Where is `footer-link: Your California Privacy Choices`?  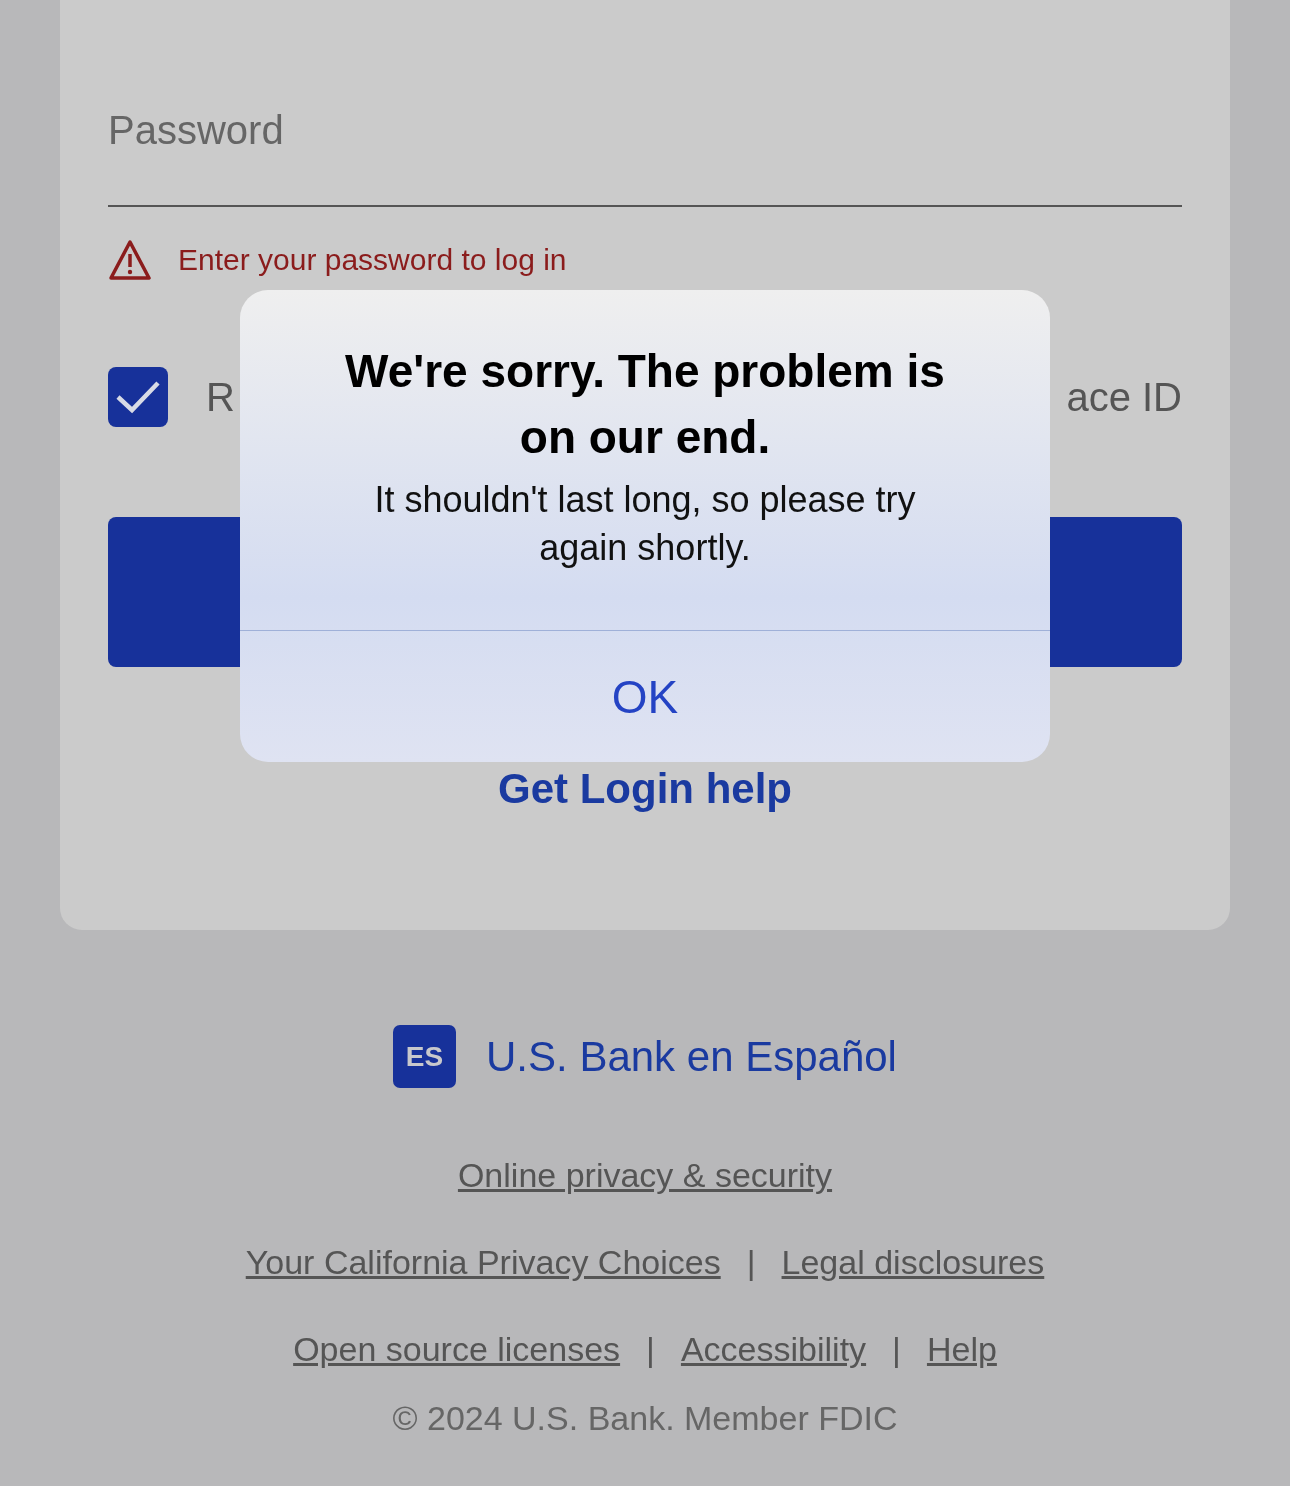
footer-link: Your California Privacy Choices is located at coordinates (483, 1262).